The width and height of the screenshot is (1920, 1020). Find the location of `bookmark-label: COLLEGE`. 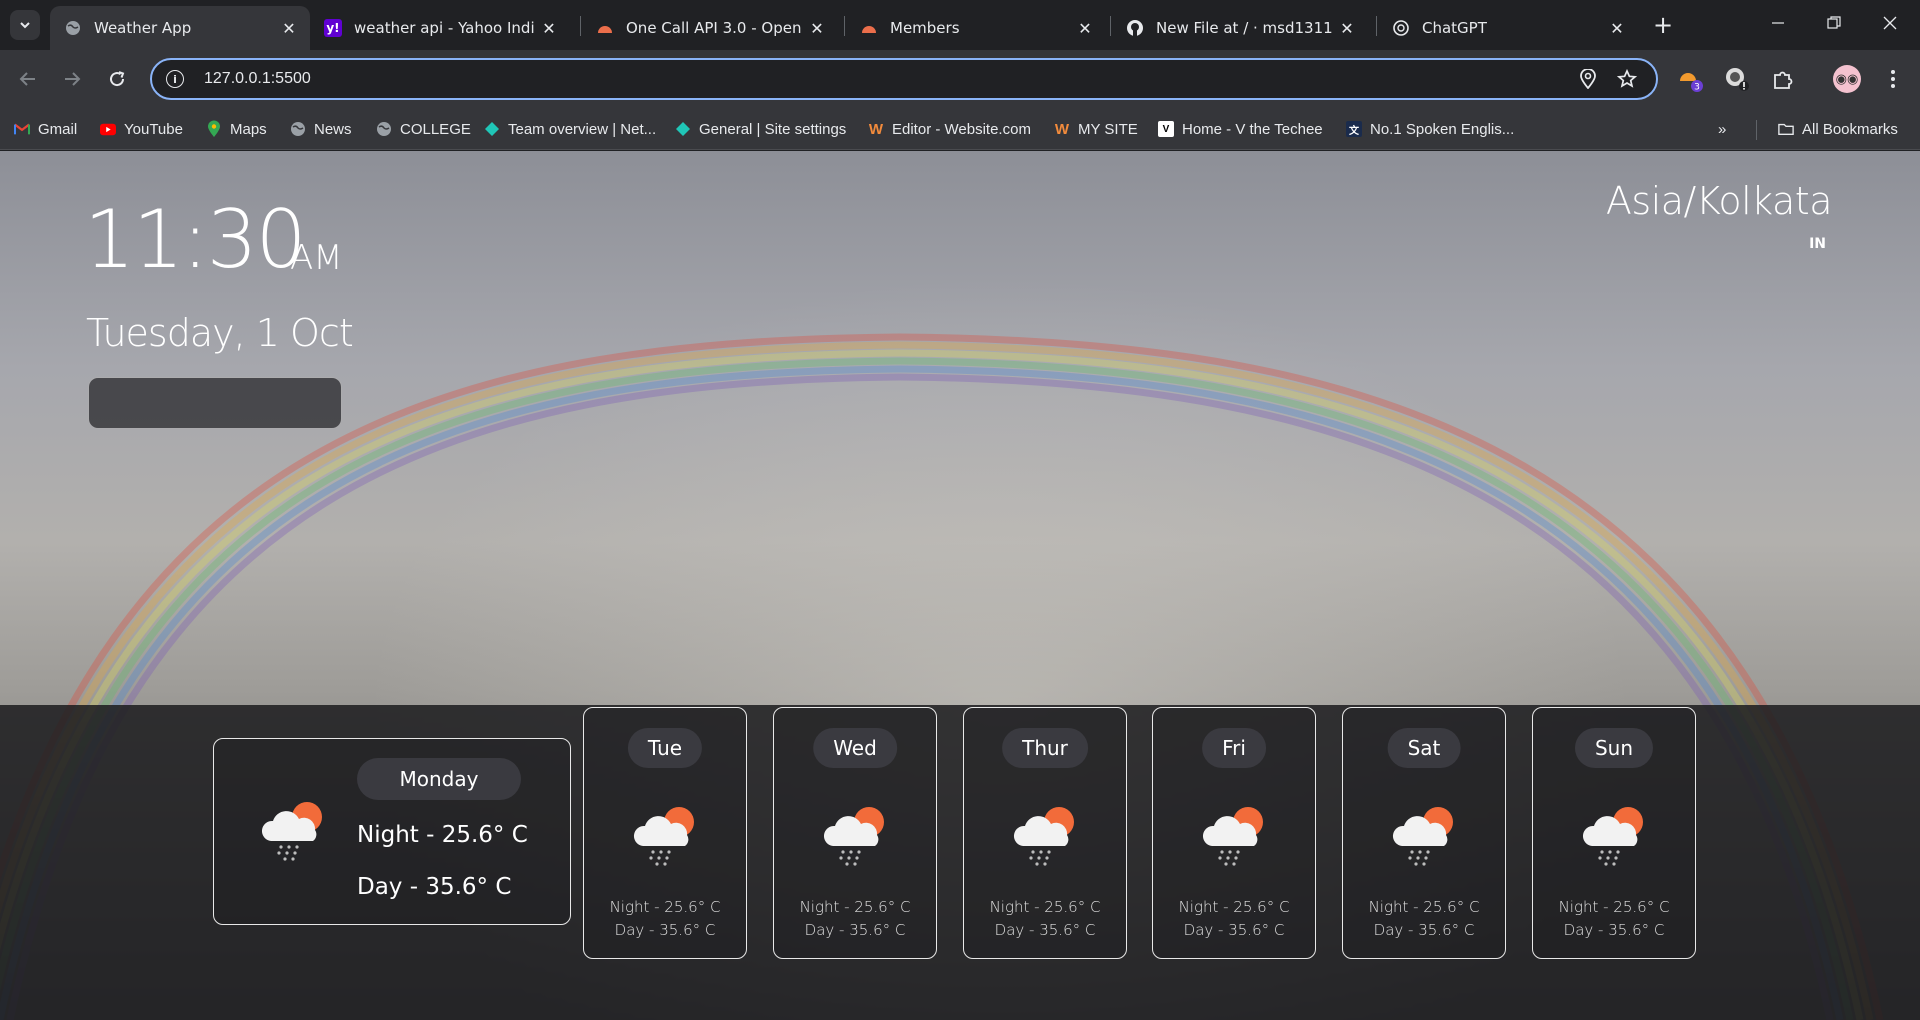

bookmark-label: COLLEGE is located at coordinates (435, 129).